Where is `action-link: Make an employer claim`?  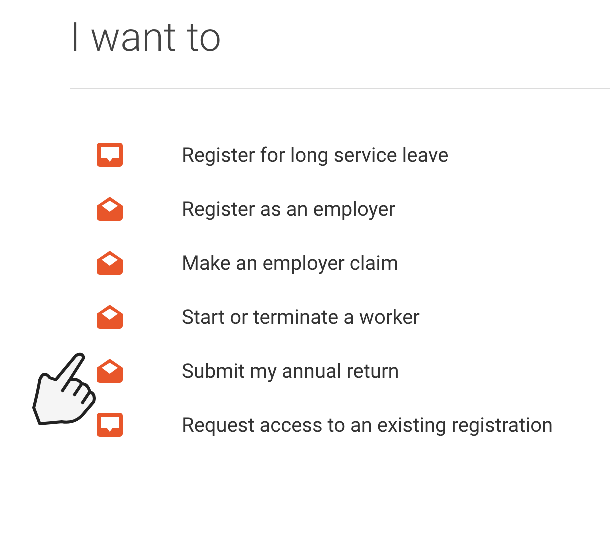 action-link: Make an employer claim is located at coordinates (290, 263).